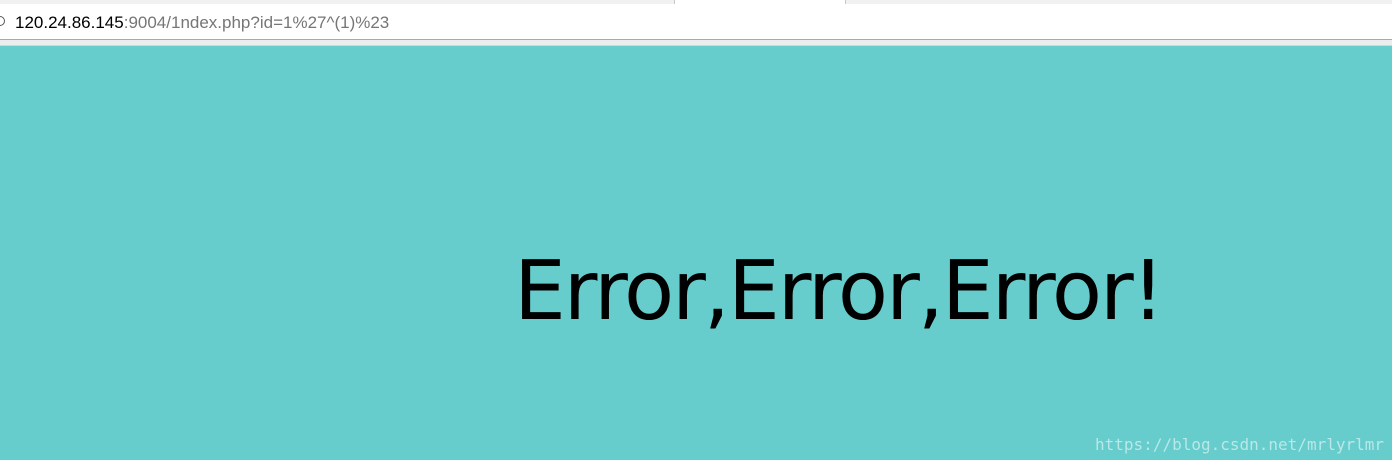 The width and height of the screenshot is (1392, 460). What do you see at coordinates (69, 22) in the screenshot?
I see `url-host: 120.24.86.145` at bounding box center [69, 22].